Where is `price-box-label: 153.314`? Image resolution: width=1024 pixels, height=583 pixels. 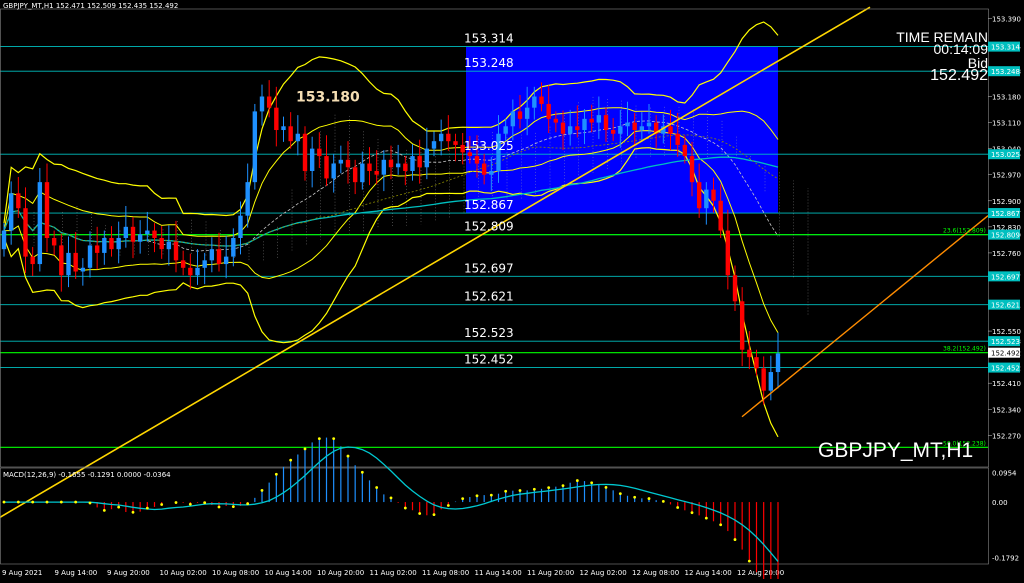
price-box-label: 153.314 is located at coordinates (1005, 48).